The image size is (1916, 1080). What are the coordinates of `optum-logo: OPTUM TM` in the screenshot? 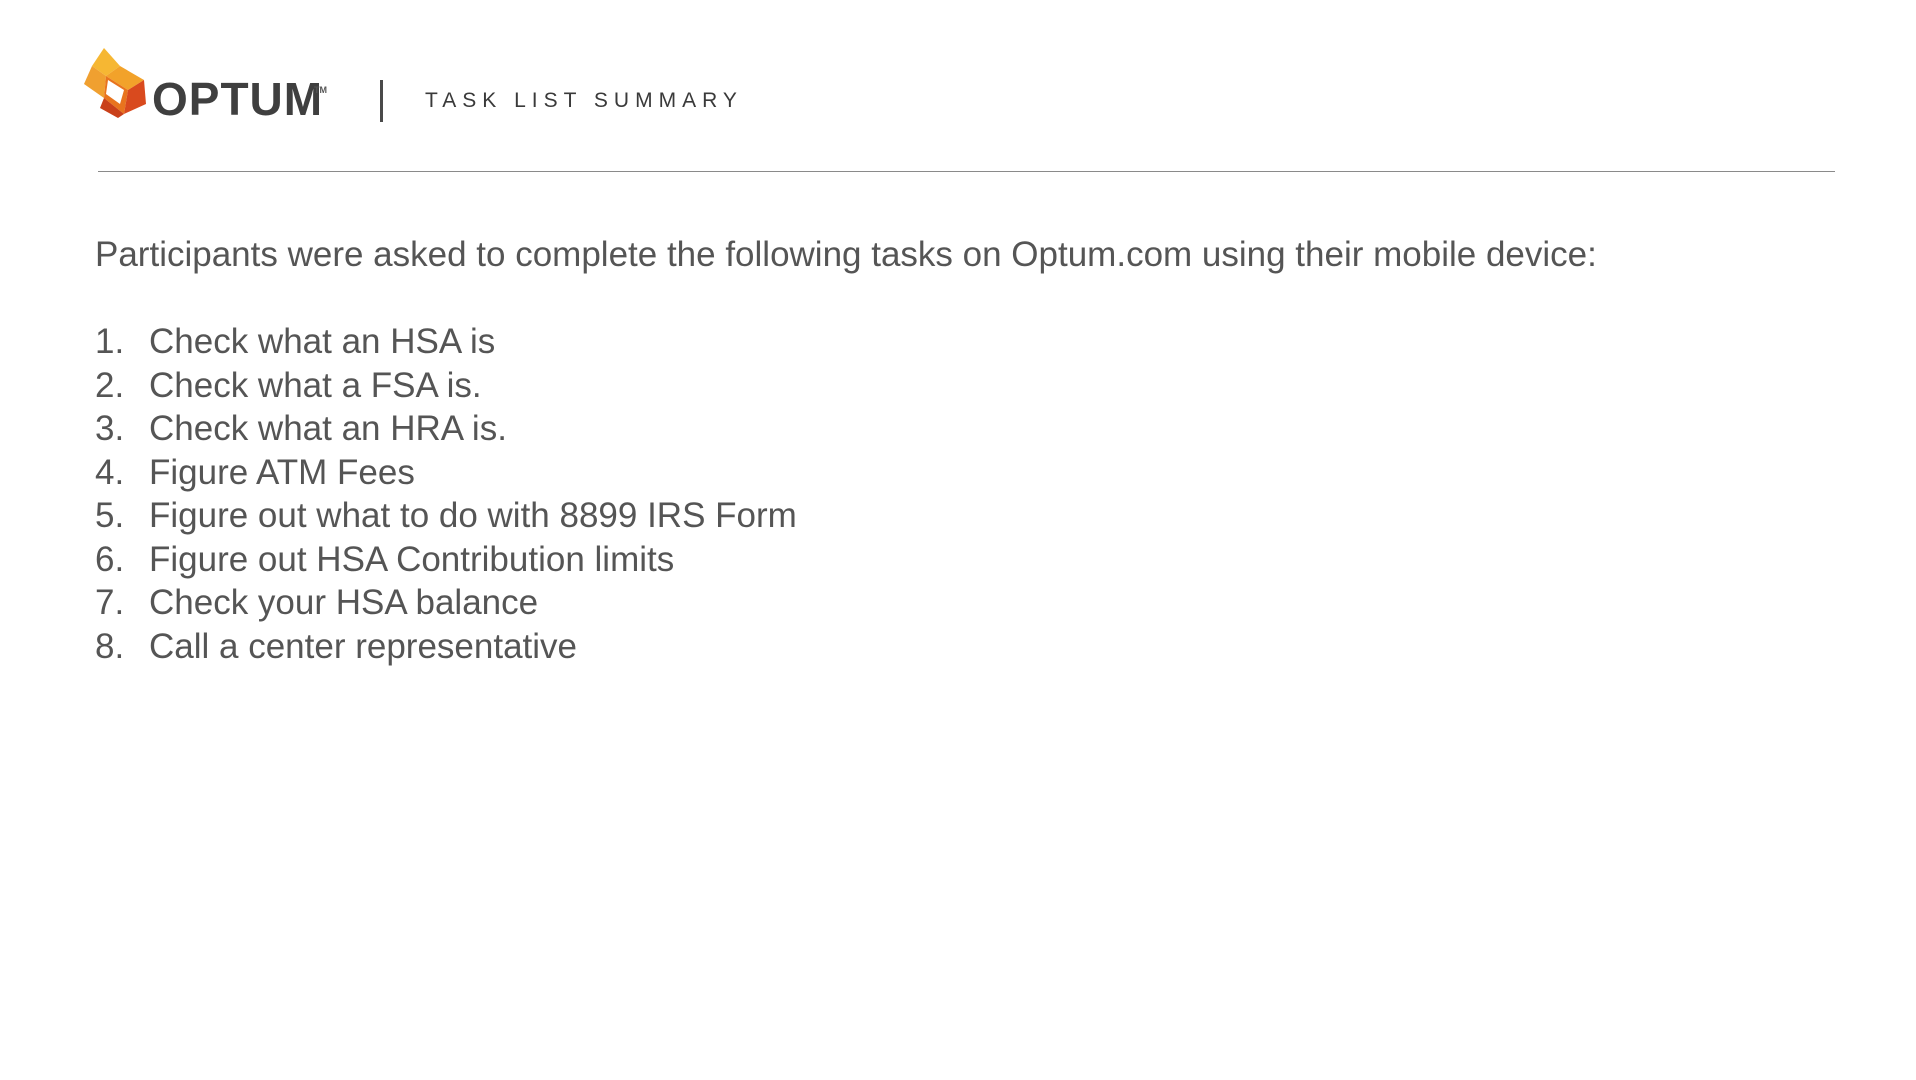 It's located at (209, 86).